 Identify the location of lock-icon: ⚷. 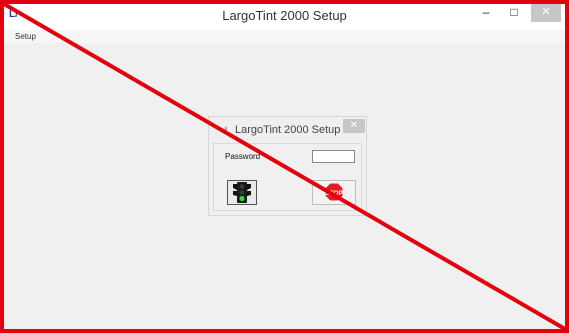
(225, 130).